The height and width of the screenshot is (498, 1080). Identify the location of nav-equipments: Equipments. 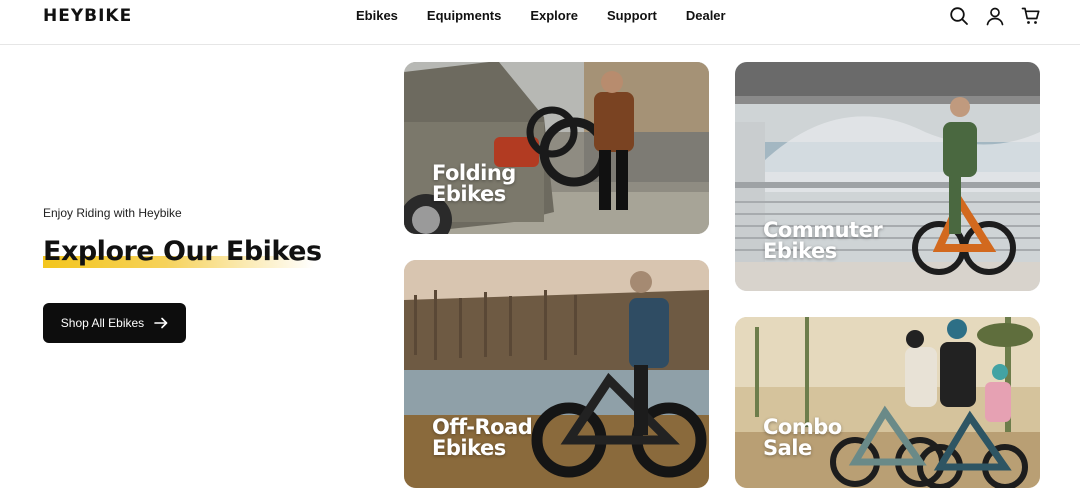
(464, 16).